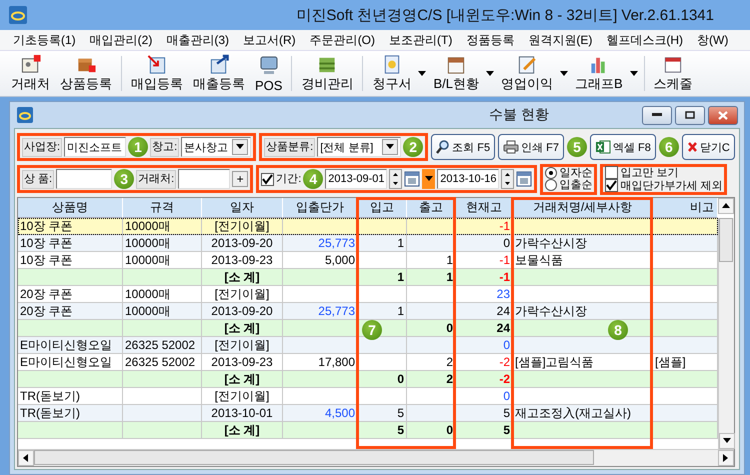 The width and height of the screenshot is (750, 475). I want to click on column-header: 일자, so click(242, 208).